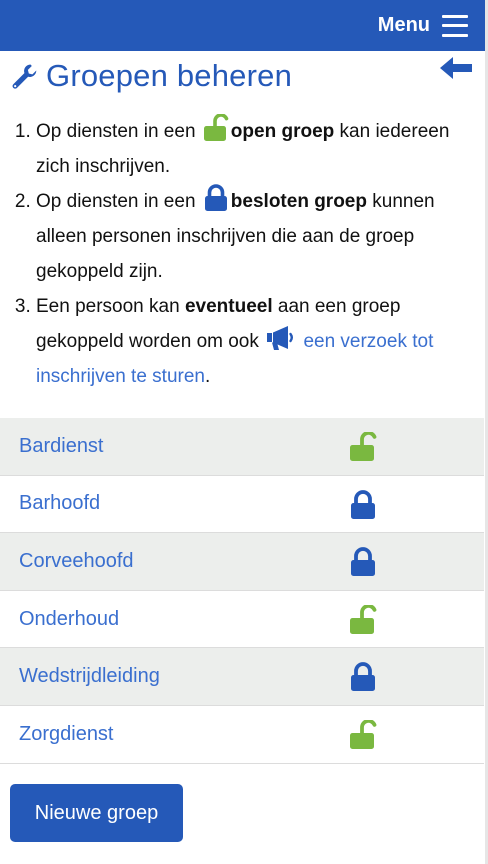 This screenshot has height=864, width=488. Describe the element at coordinates (242, 619) in the screenshot. I see `group-row: Onderhoud` at that location.